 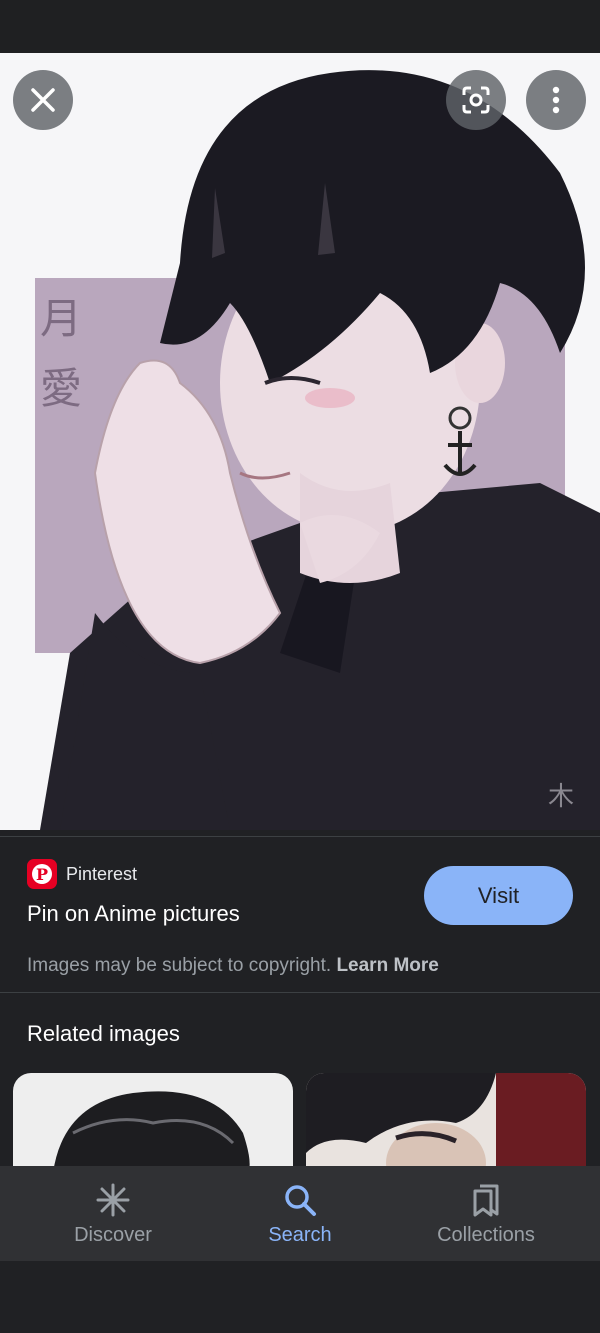 What do you see at coordinates (387, 965) in the screenshot?
I see `learn-more-link: Learn More` at bounding box center [387, 965].